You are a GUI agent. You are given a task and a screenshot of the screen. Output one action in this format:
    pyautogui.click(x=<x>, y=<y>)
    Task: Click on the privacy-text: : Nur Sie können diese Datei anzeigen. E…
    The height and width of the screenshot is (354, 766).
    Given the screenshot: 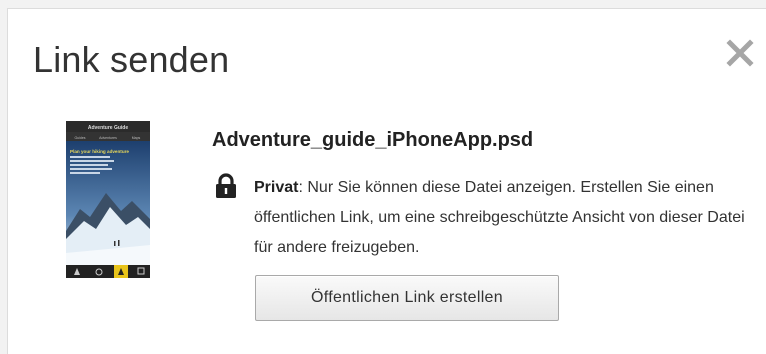 What is the action you would take?
    pyautogui.click(x=499, y=217)
    